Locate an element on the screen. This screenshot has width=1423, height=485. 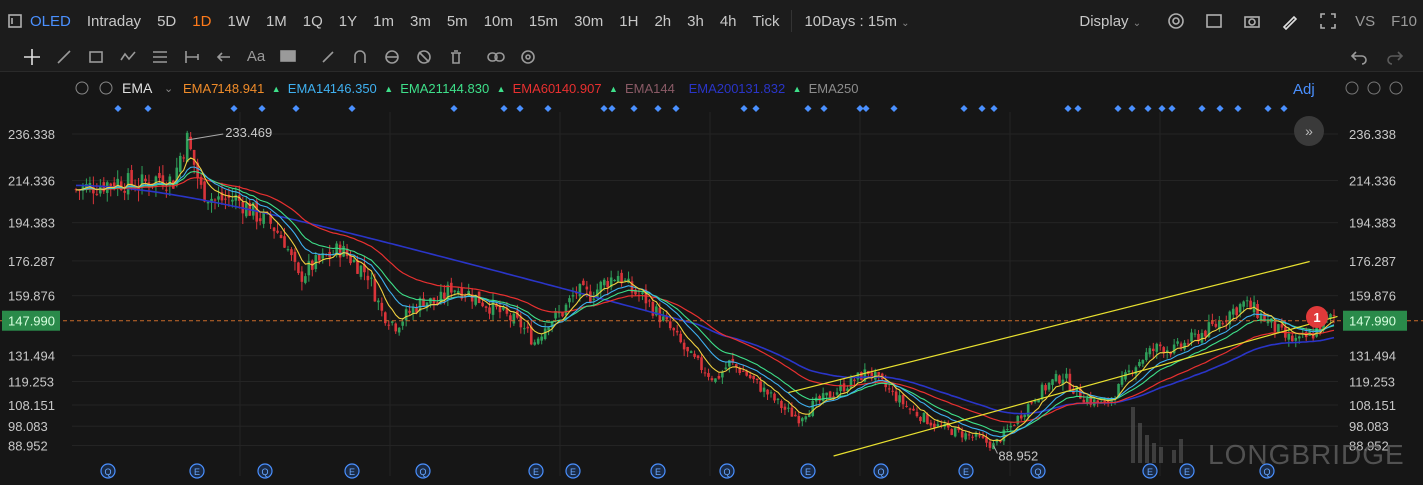
y-tick-label-right: 236.338 is located at coordinates (1372, 134).